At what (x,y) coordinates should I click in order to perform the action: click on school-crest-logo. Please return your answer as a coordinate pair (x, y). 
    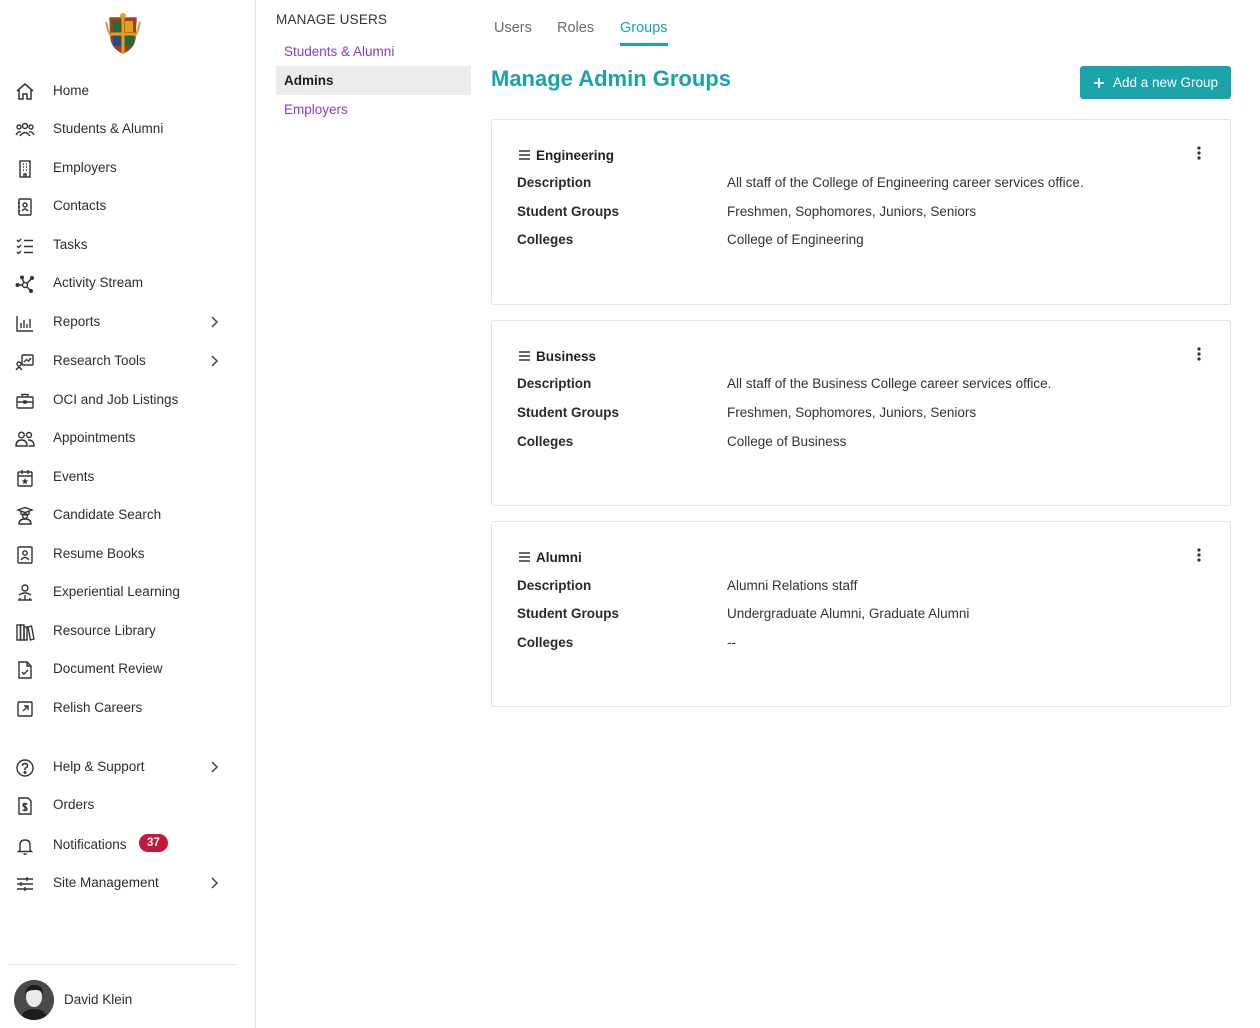
    Looking at the image, I should click on (123, 33).